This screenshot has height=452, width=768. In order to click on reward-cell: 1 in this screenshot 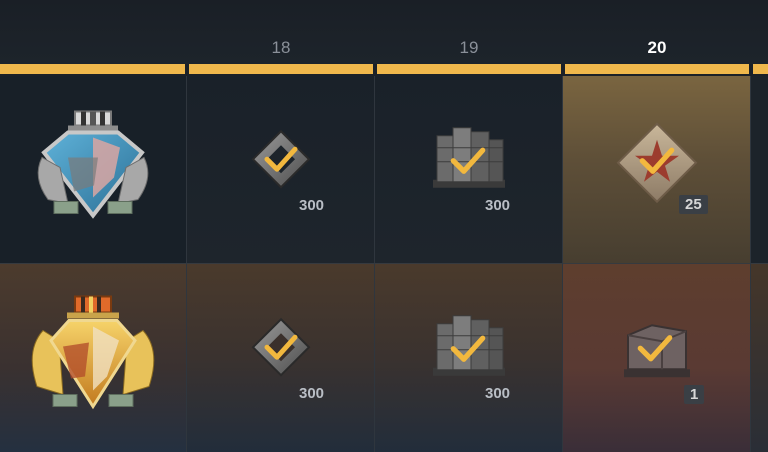, I will do `click(657, 357)`.